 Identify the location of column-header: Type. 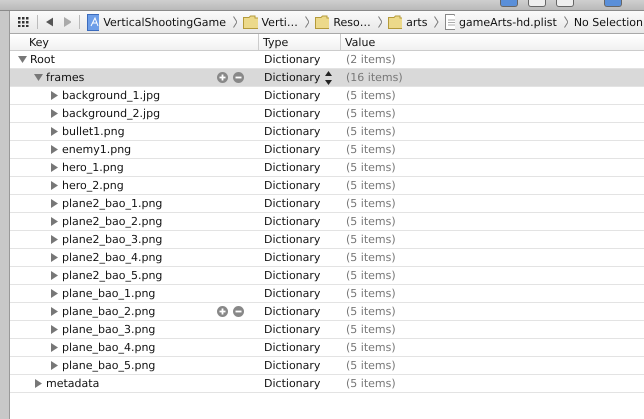
(299, 42).